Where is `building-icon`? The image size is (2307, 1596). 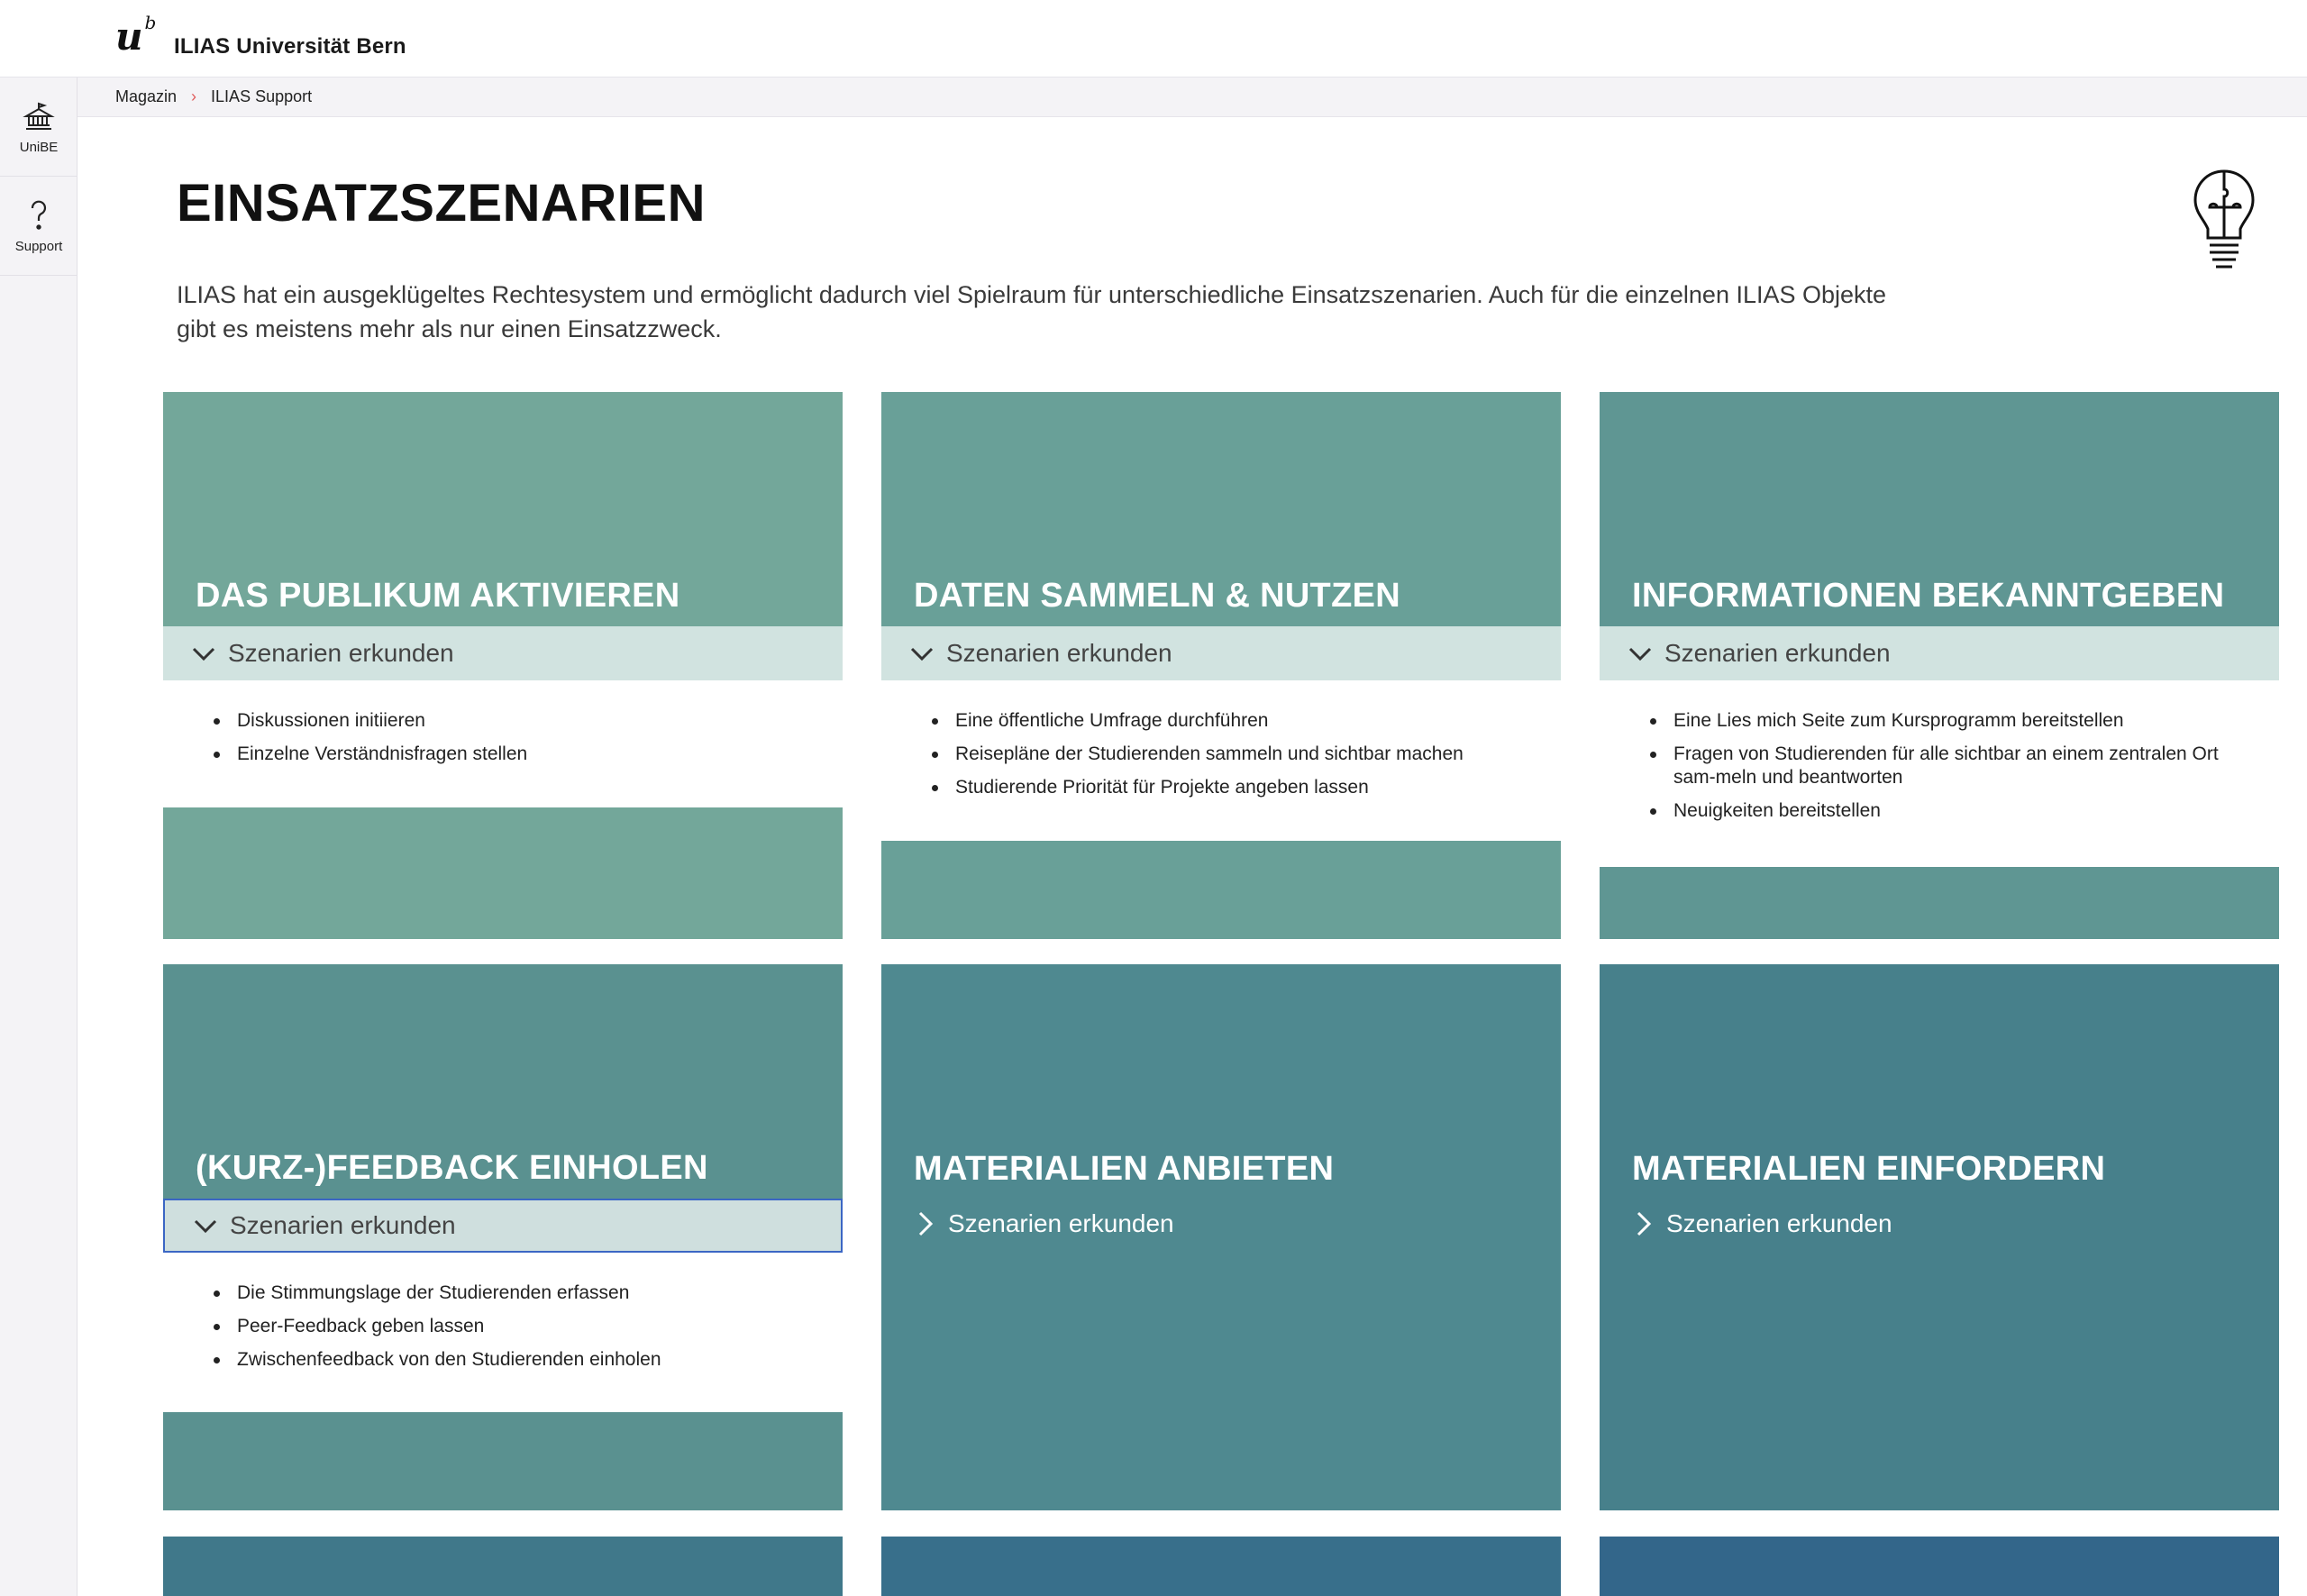 building-icon is located at coordinates (39, 116).